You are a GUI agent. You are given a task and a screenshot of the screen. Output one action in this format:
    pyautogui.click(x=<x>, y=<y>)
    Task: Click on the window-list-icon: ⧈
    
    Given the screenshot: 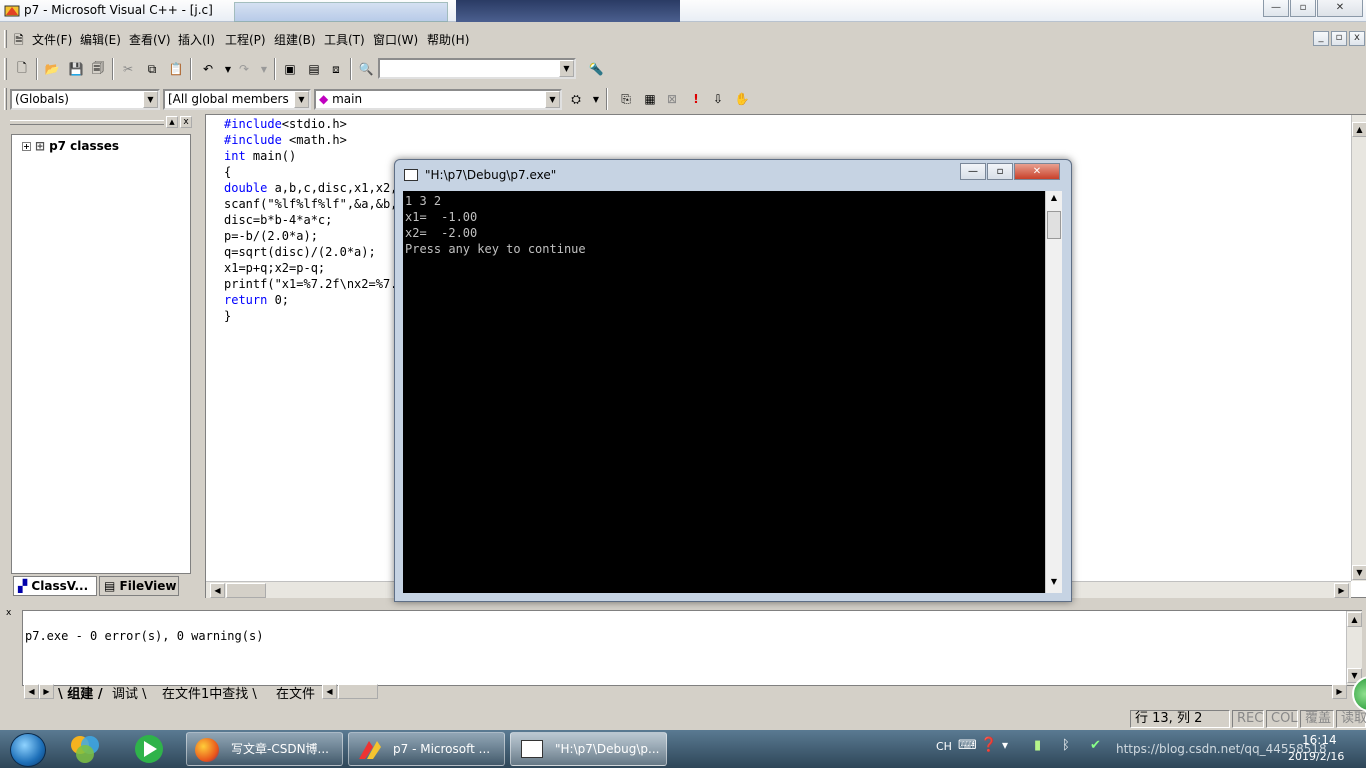 What is the action you would take?
    pyautogui.click(x=336, y=69)
    